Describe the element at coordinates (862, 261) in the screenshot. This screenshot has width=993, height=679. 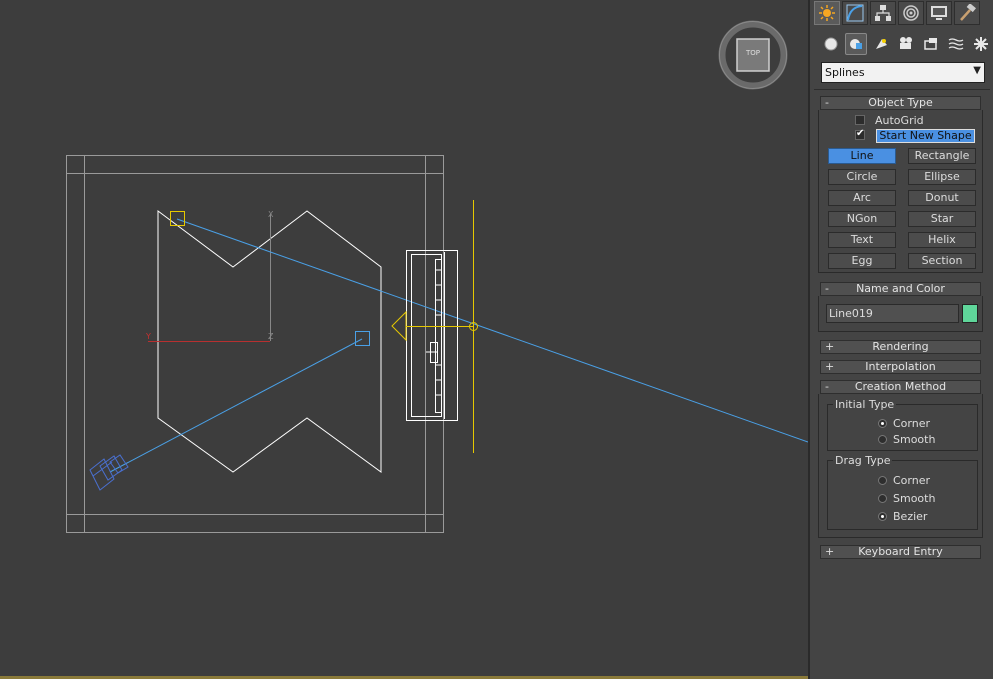
I see `shape-button-egg: Egg` at that location.